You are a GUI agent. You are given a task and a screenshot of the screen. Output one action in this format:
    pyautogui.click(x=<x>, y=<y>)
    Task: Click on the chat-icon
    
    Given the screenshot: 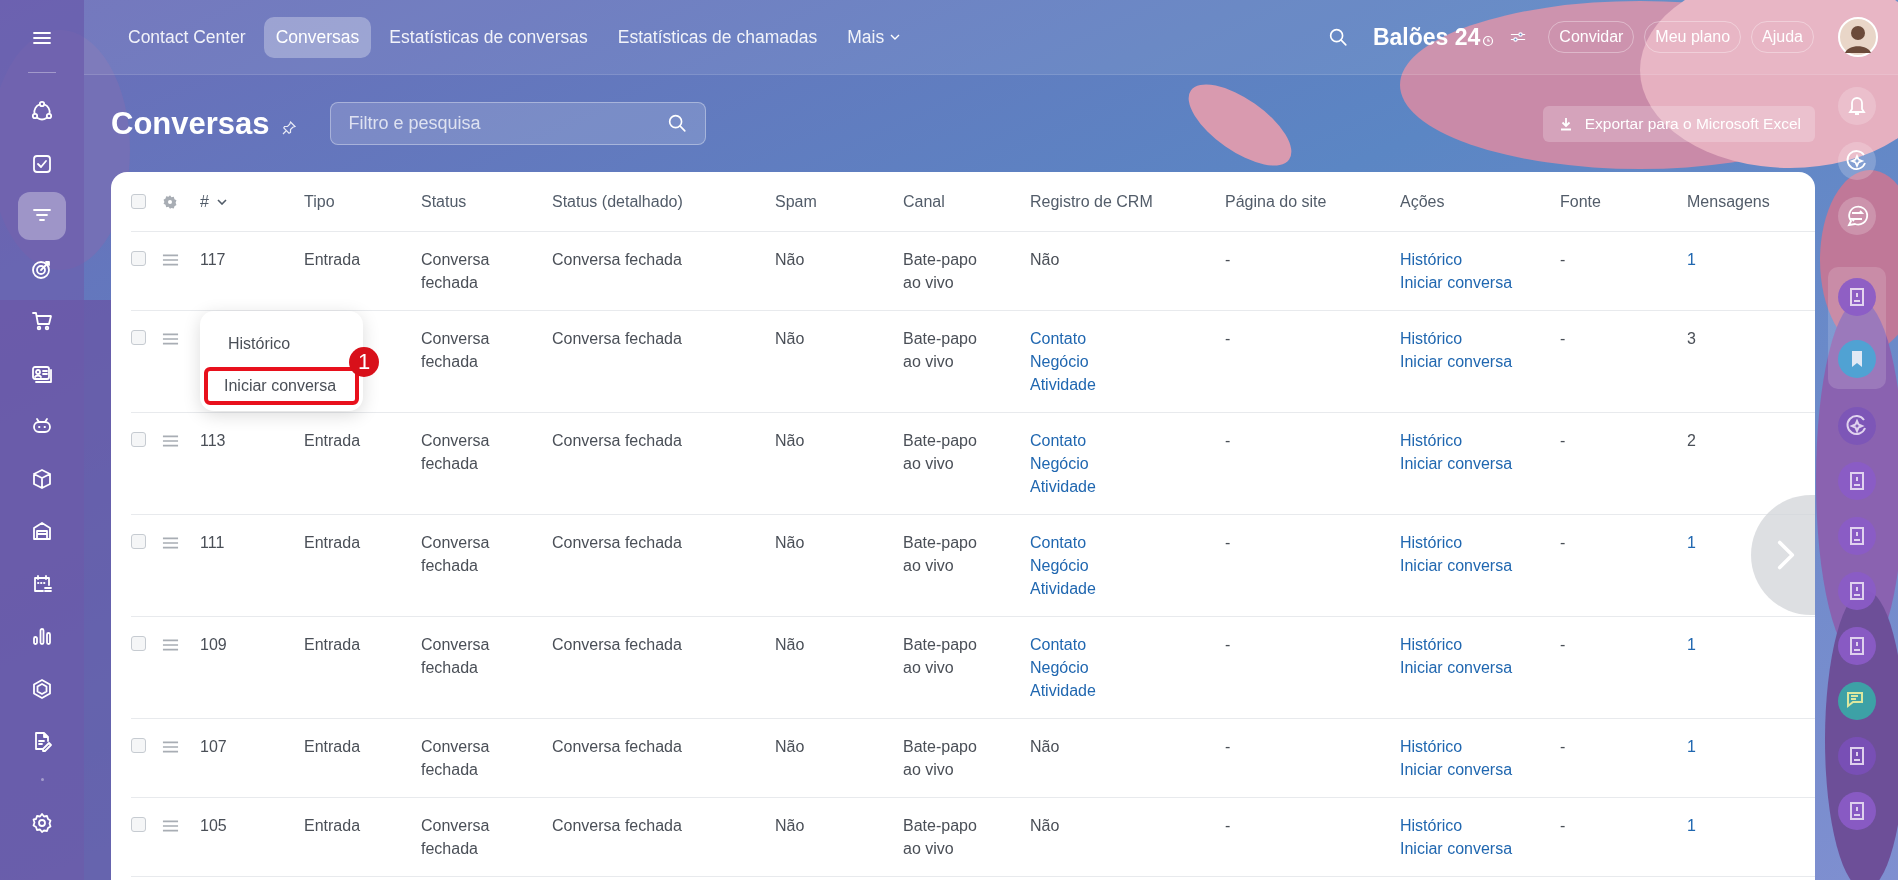 What is the action you would take?
    pyautogui.click(x=1856, y=701)
    